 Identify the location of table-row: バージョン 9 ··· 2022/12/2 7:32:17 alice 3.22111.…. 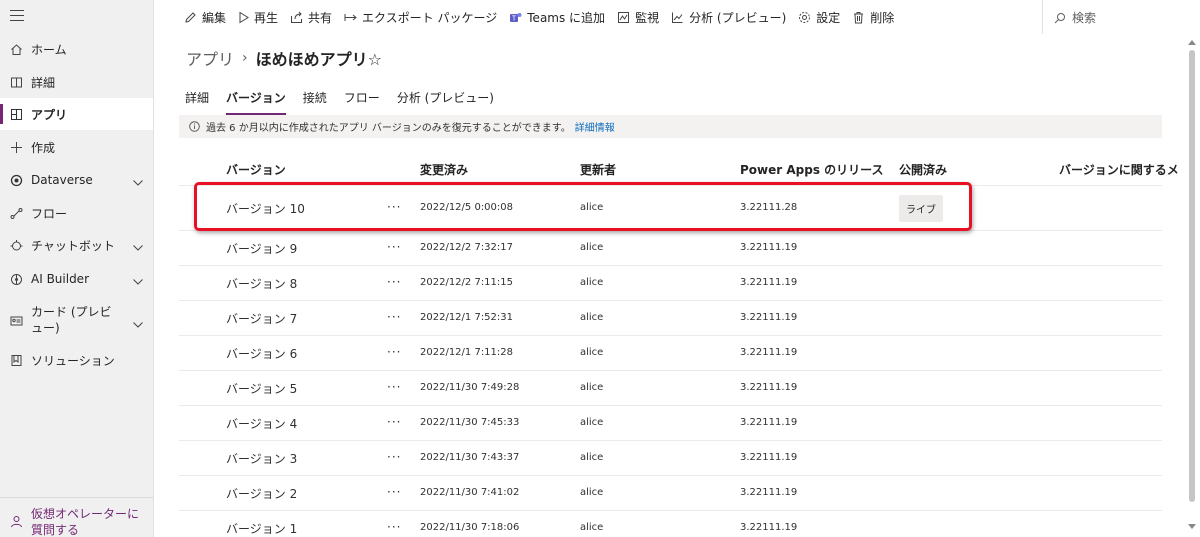
(670, 248).